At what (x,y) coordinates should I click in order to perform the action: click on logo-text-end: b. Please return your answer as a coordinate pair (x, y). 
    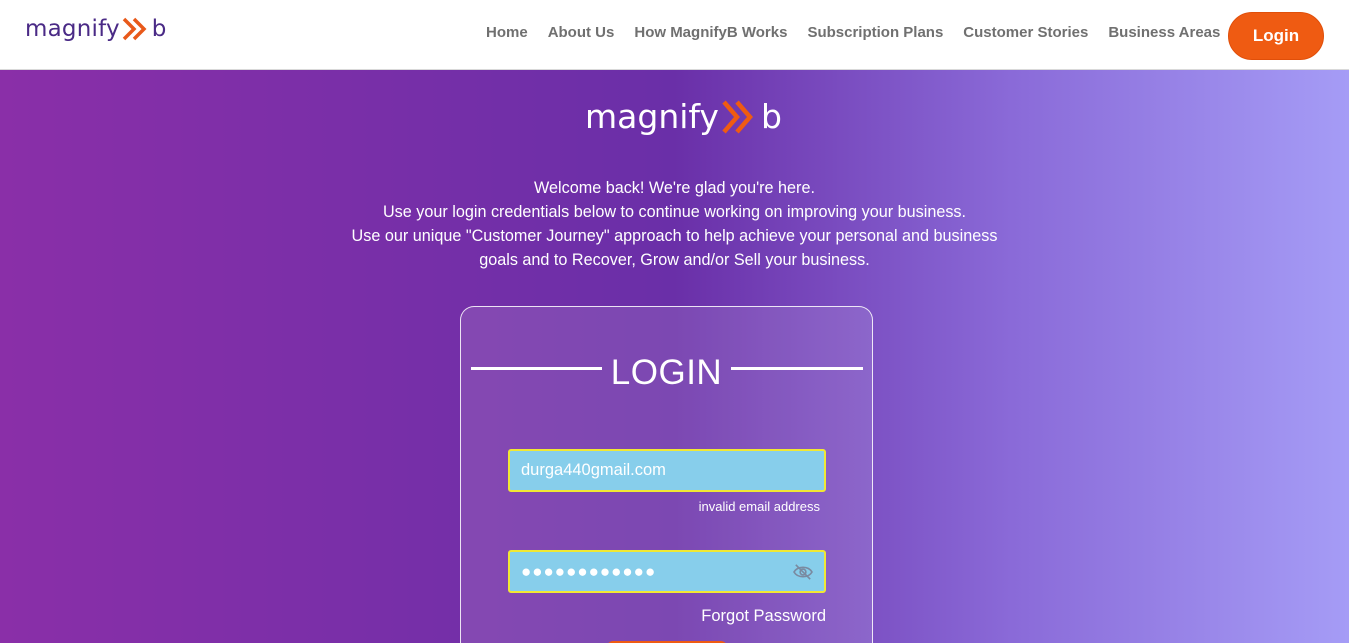
    Looking at the image, I should click on (159, 29).